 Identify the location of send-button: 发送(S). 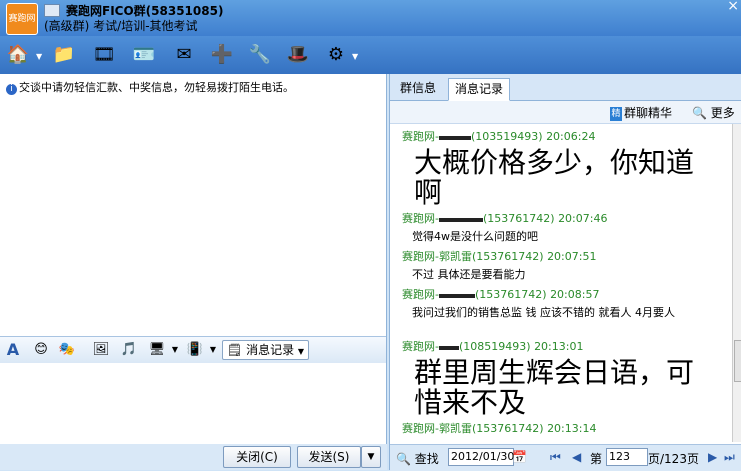
(329, 457).